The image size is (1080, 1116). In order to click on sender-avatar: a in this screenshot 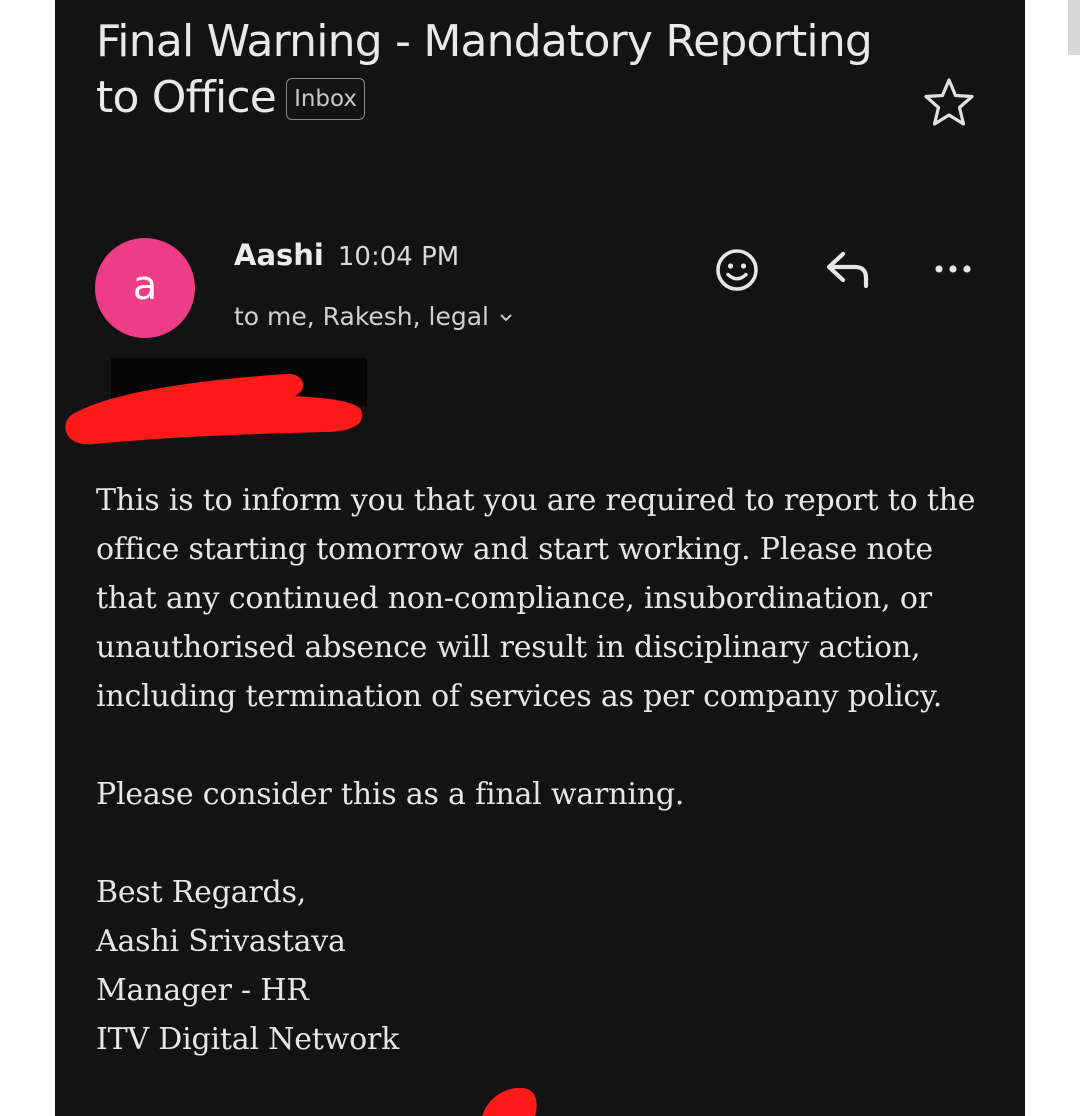, I will do `click(145, 288)`.